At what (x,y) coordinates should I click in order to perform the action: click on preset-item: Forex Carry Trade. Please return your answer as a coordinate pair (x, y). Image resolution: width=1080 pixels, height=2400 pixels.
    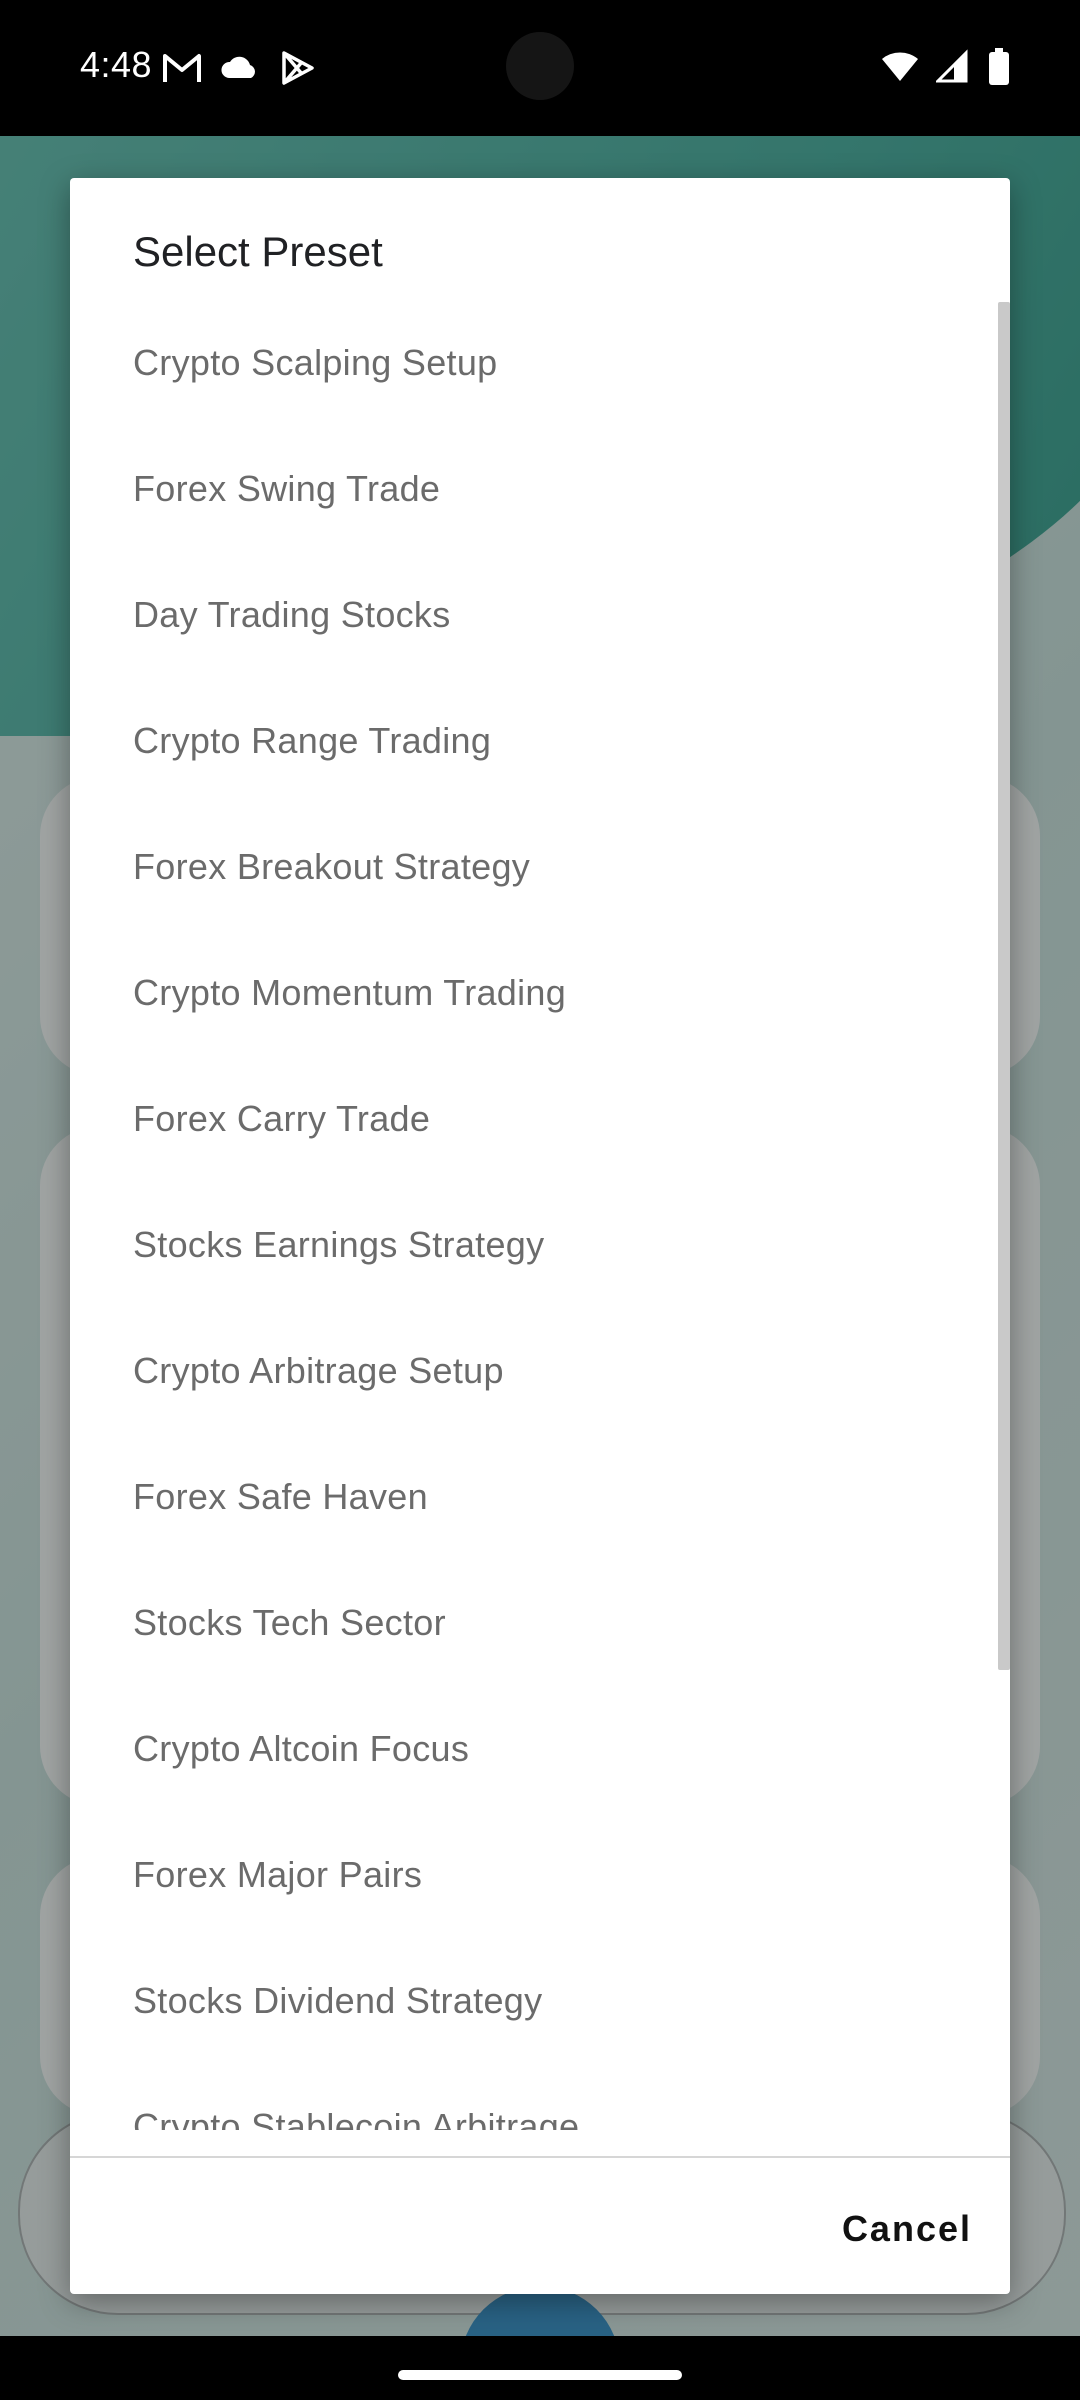
    Looking at the image, I should click on (540, 1119).